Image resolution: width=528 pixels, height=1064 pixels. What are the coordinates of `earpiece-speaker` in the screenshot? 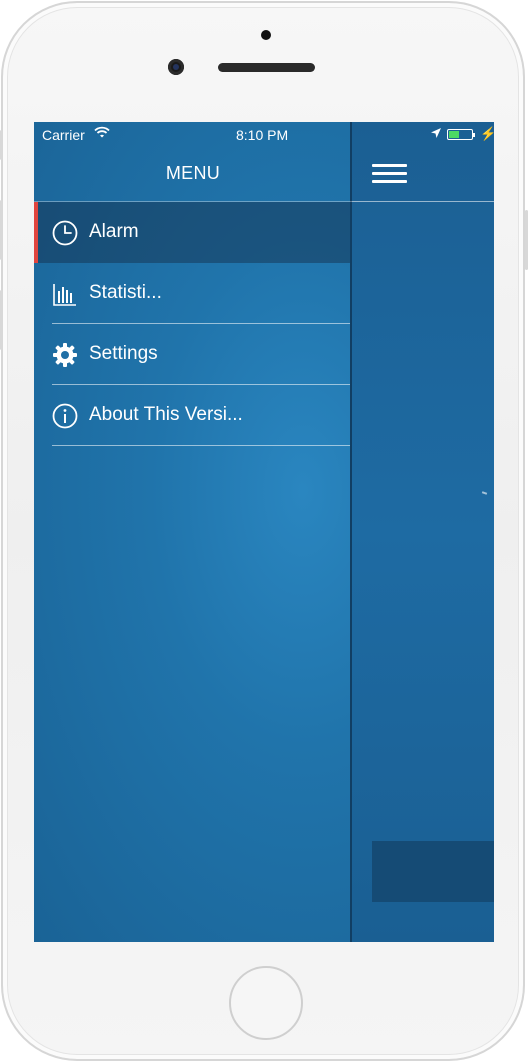 It's located at (266, 67).